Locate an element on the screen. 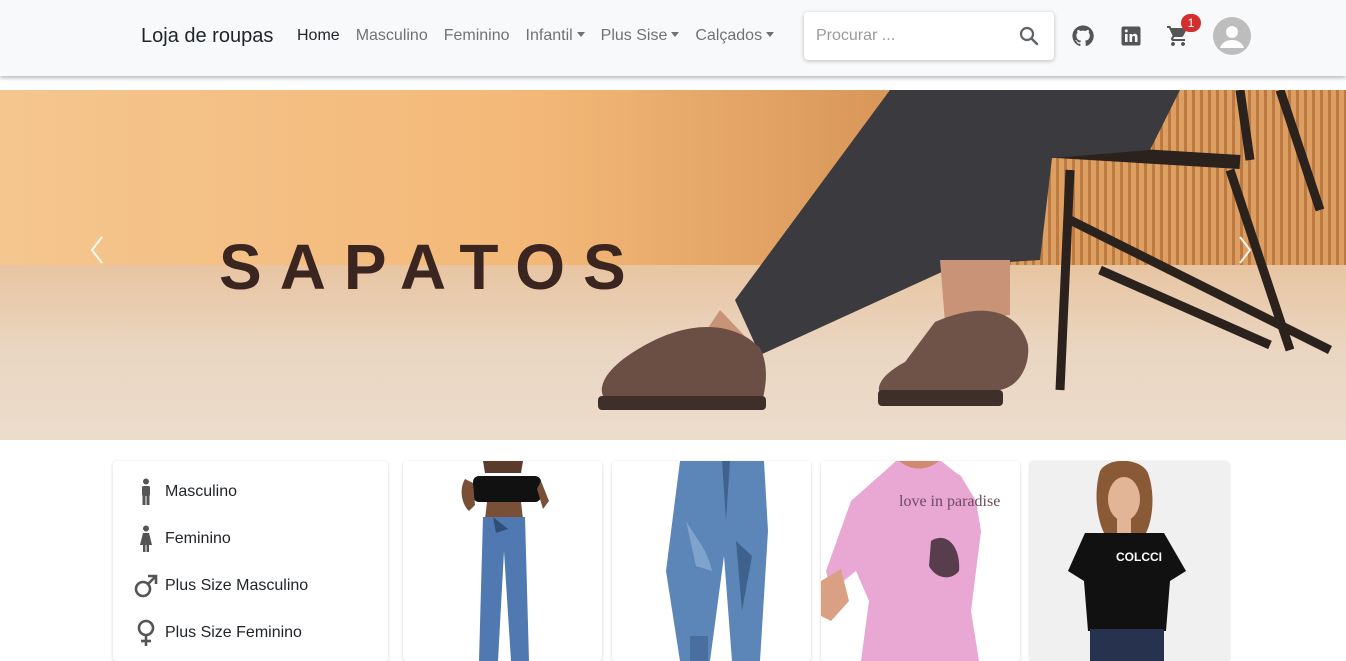  female-symbol-icon is located at coordinates (146, 632).